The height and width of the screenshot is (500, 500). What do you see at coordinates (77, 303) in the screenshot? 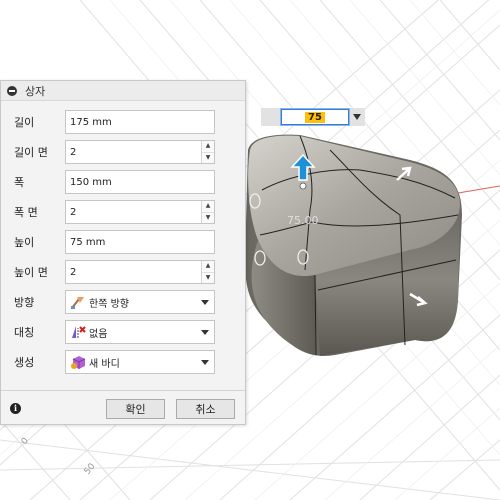
I see `one-direction-icon` at bounding box center [77, 303].